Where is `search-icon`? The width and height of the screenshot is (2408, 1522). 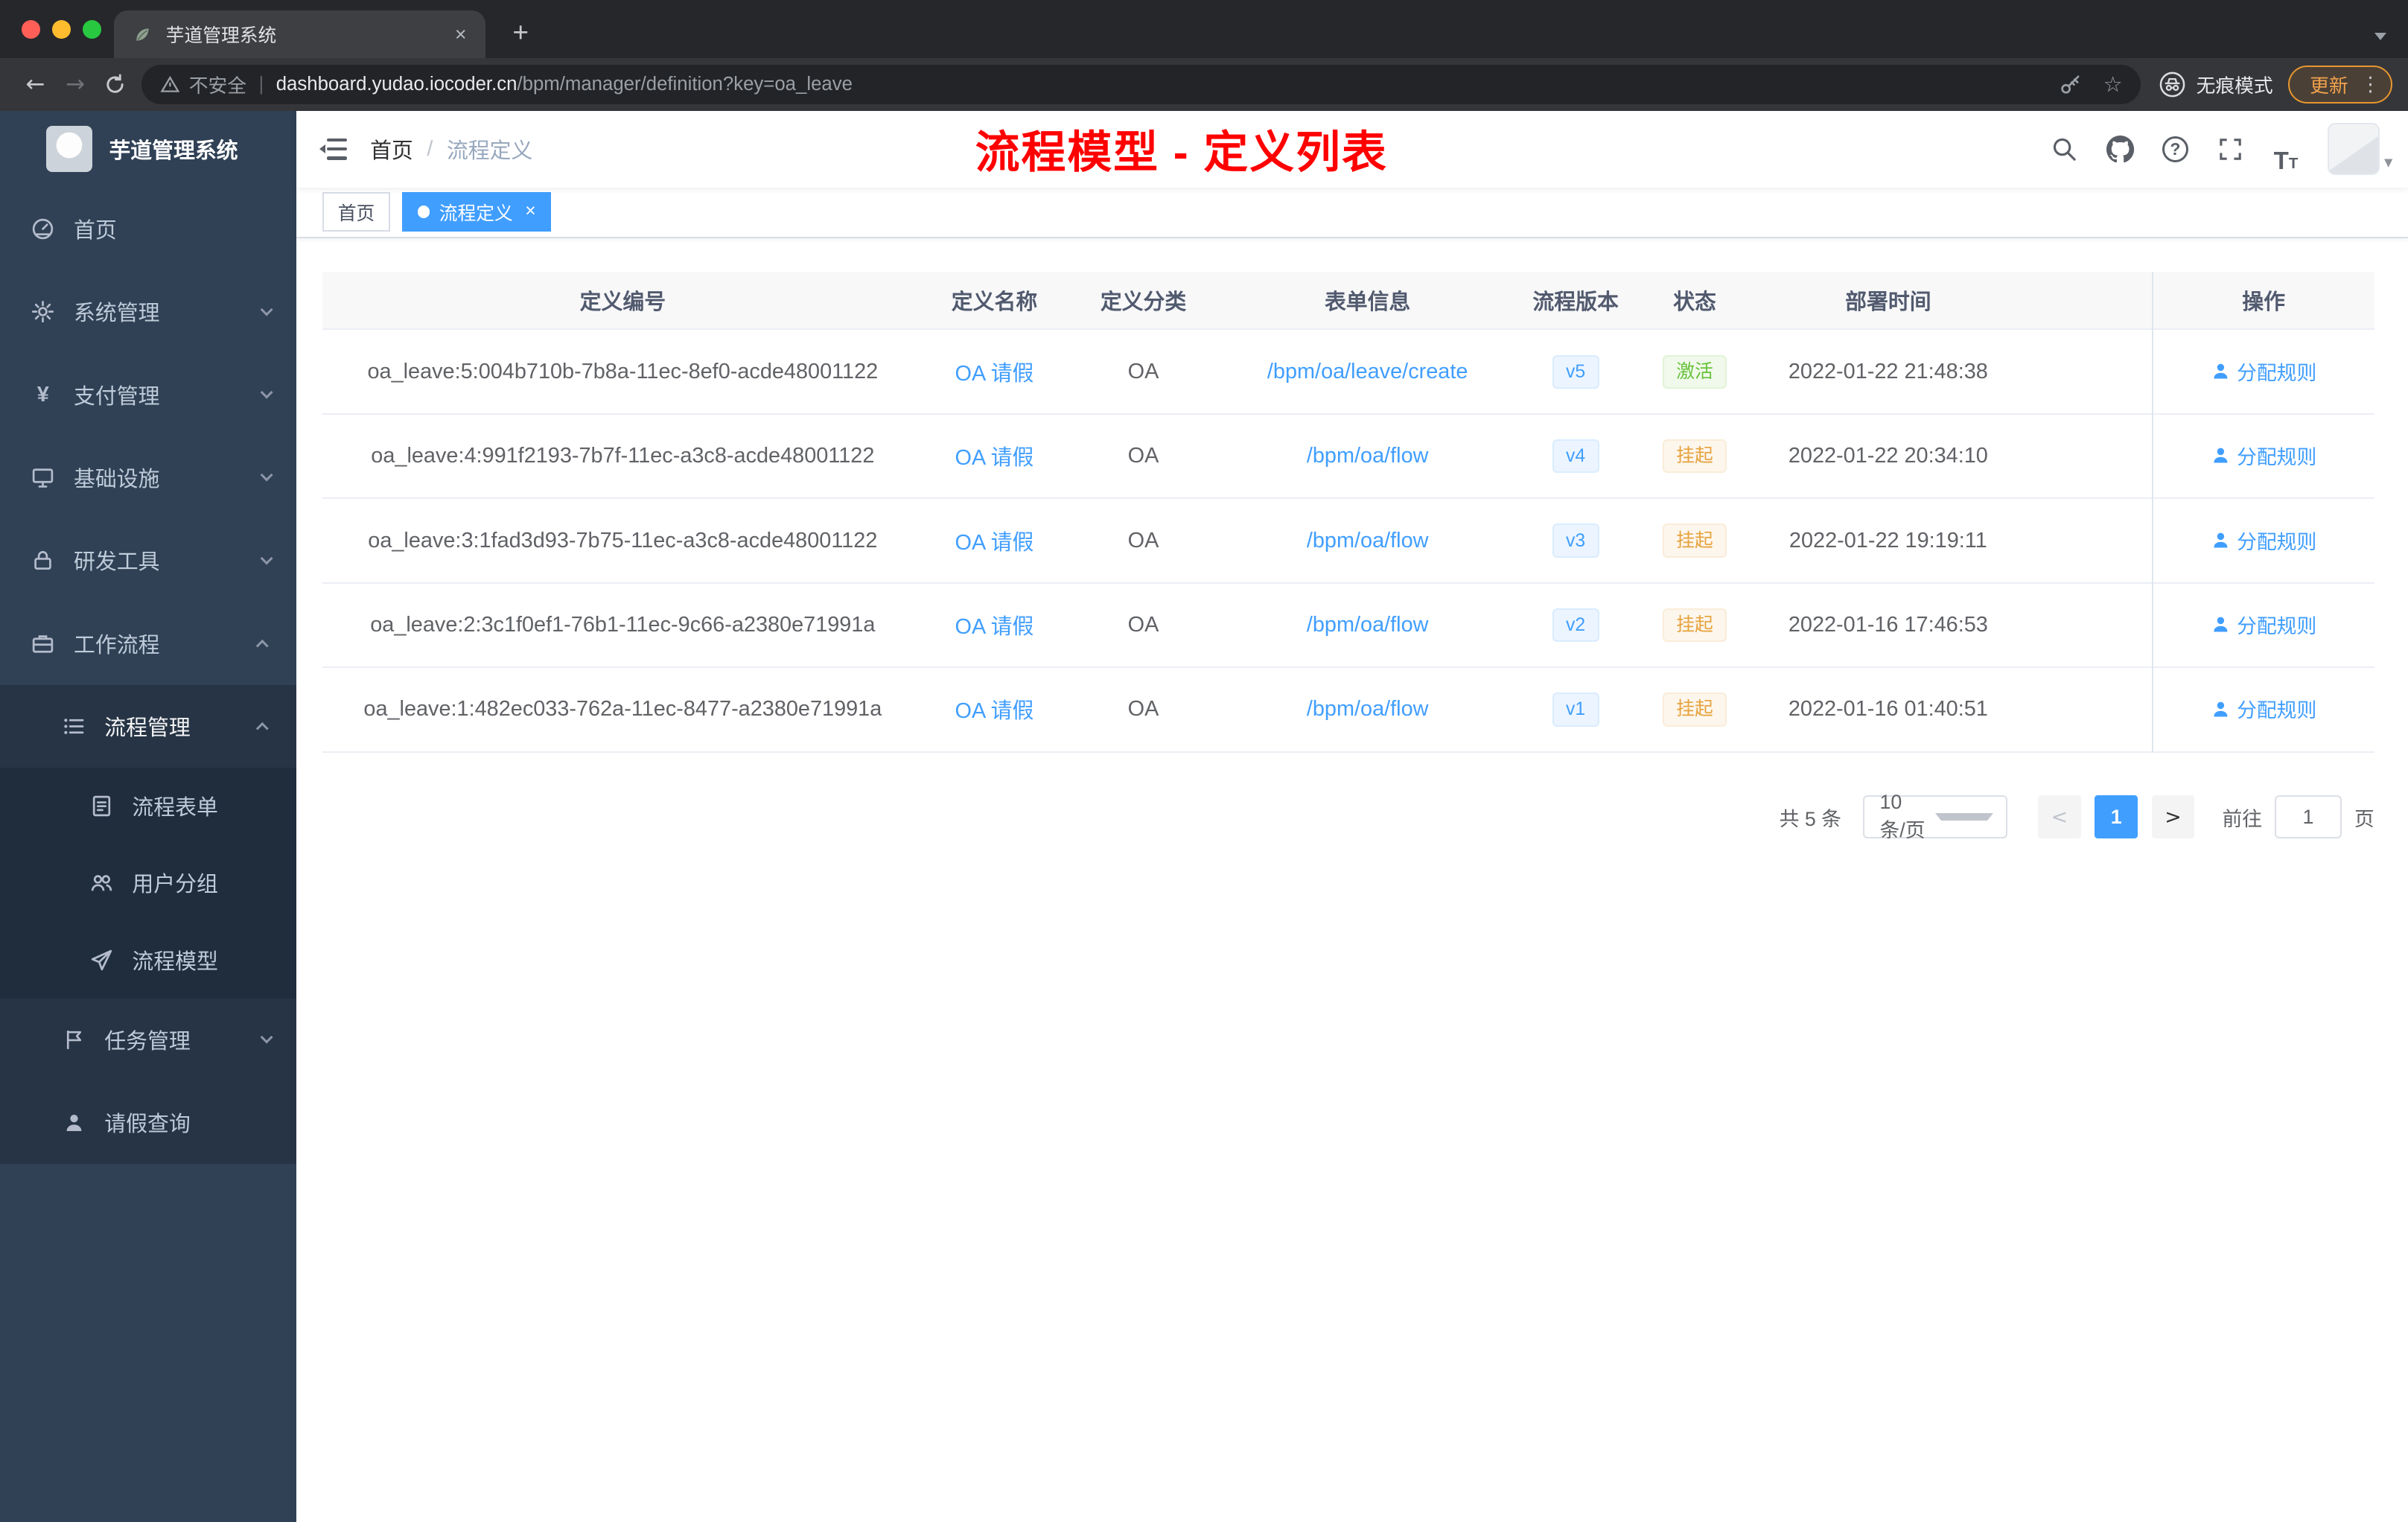
search-icon is located at coordinates (2065, 149).